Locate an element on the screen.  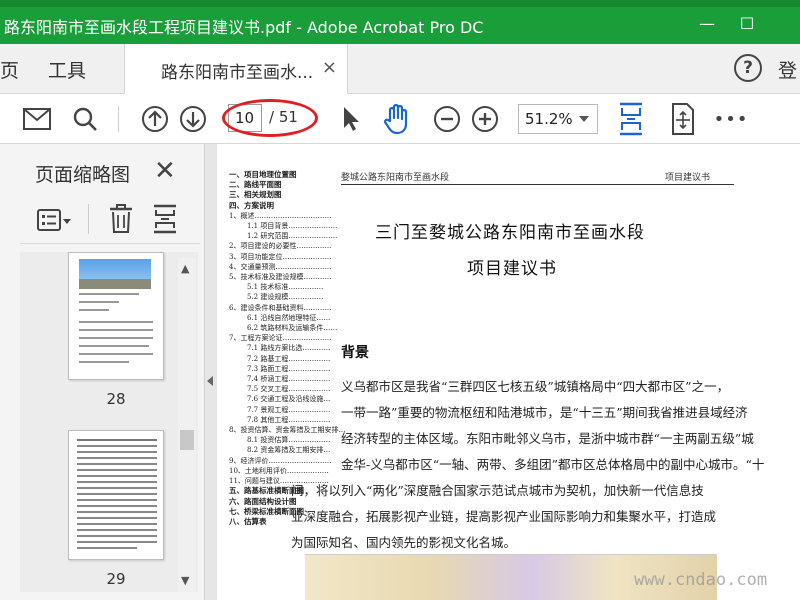
section-heading: 背景 is located at coordinates (355, 353).